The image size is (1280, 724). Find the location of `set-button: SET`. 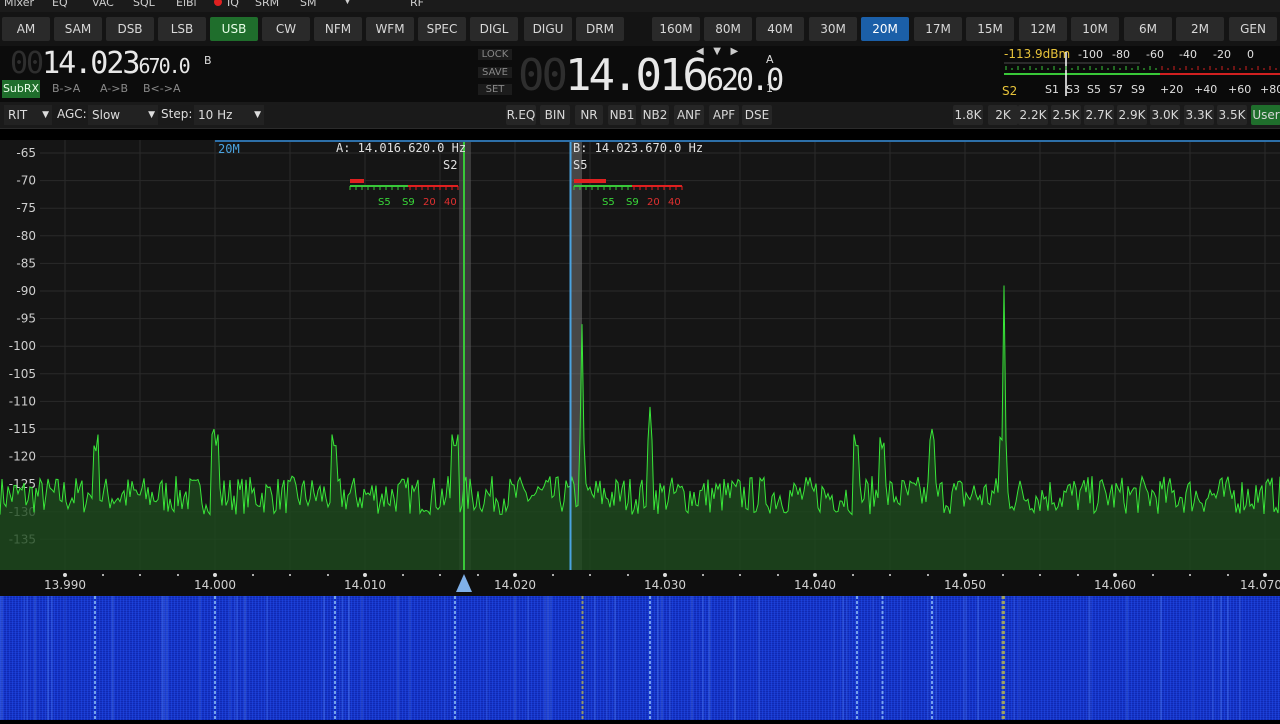

set-button: SET is located at coordinates (495, 89).